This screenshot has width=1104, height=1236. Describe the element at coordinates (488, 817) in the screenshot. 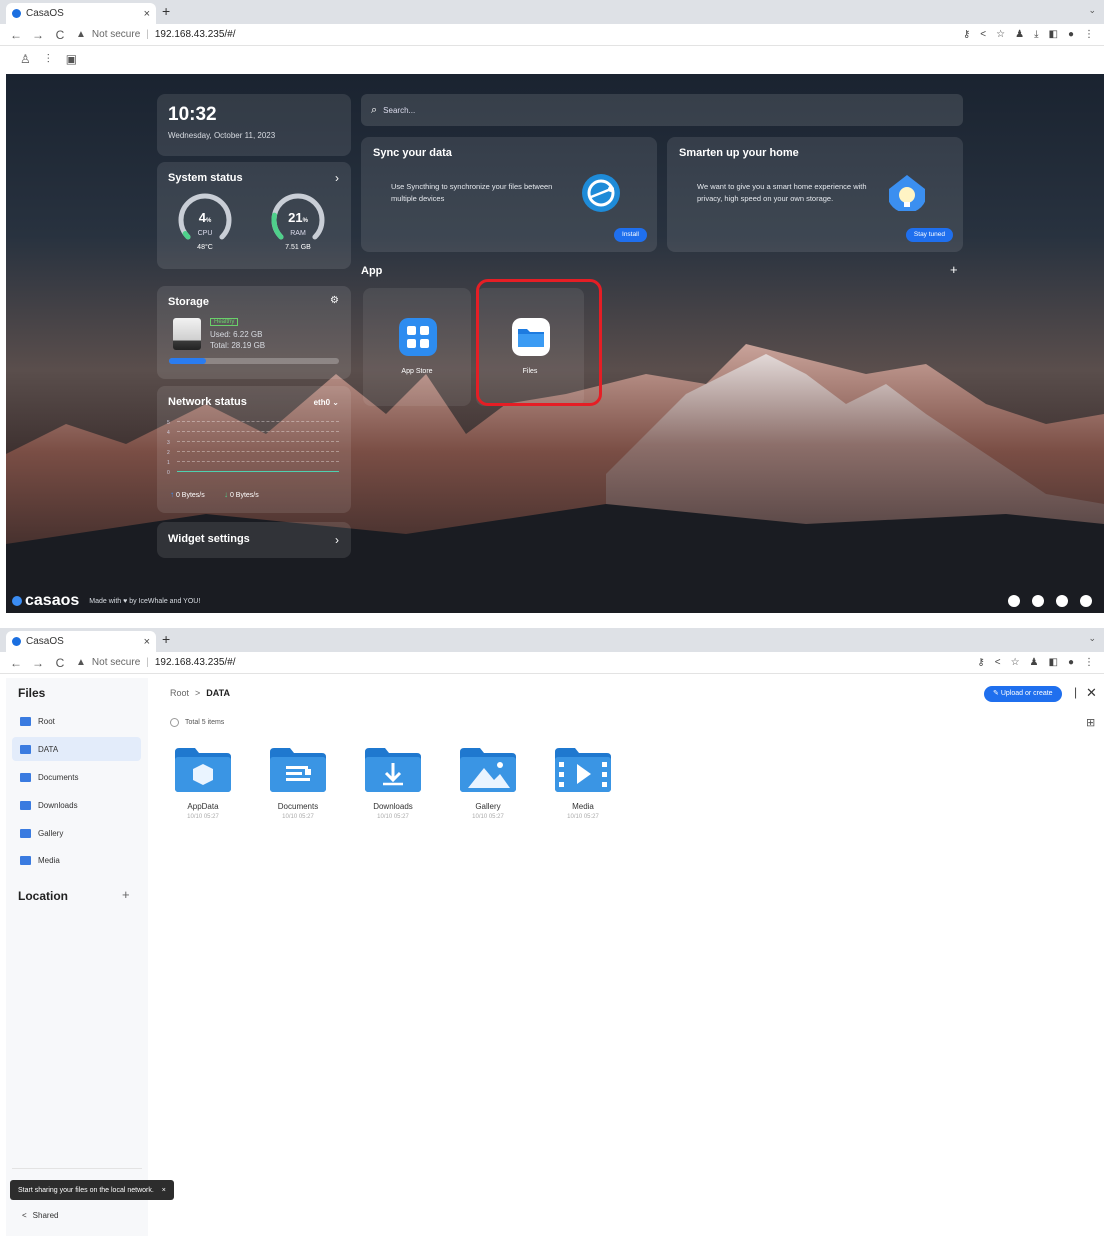

I see `folder-date: 10/10 05:27` at that location.